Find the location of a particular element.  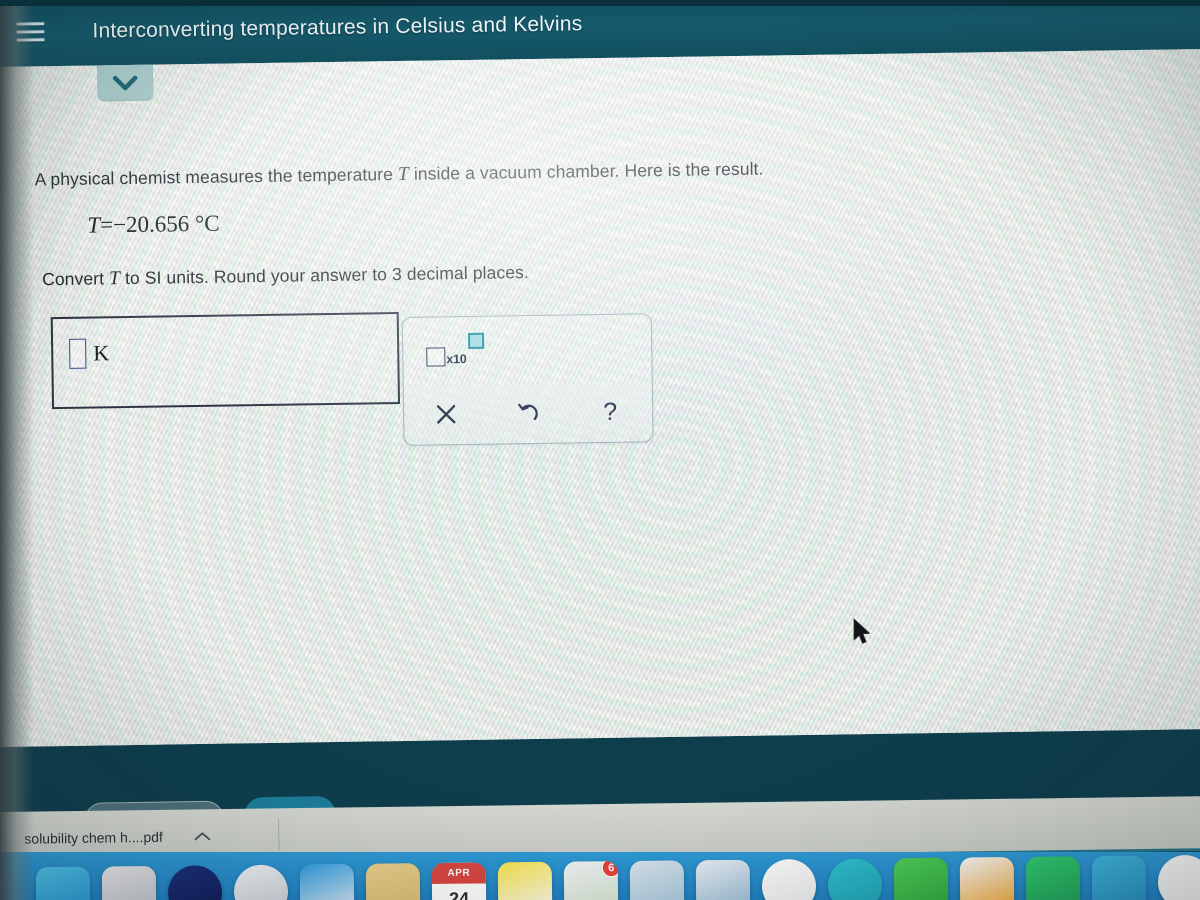

dock-icon-launchpad is located at coordinates (129, 882).